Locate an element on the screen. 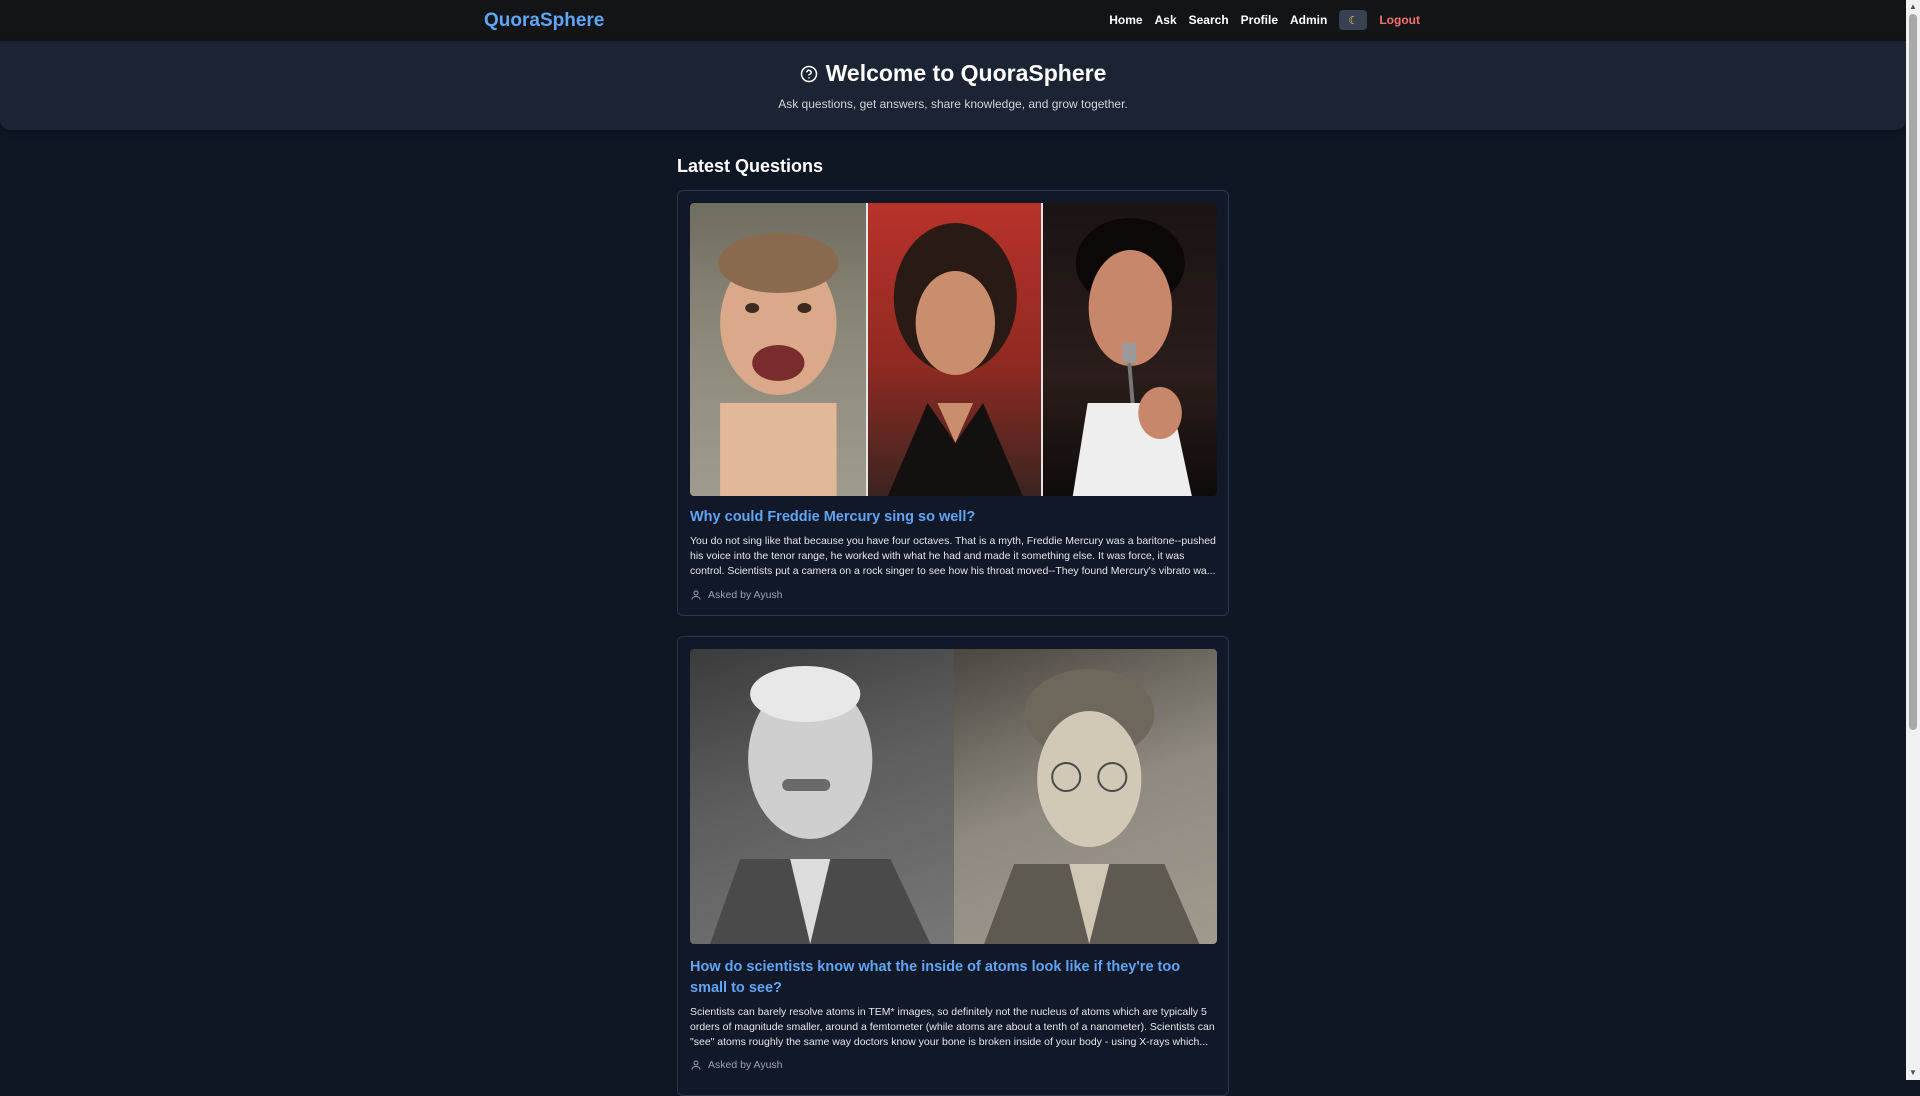  page-scrollbar: ▲ ▼ is located at coordinates (1913, 540).